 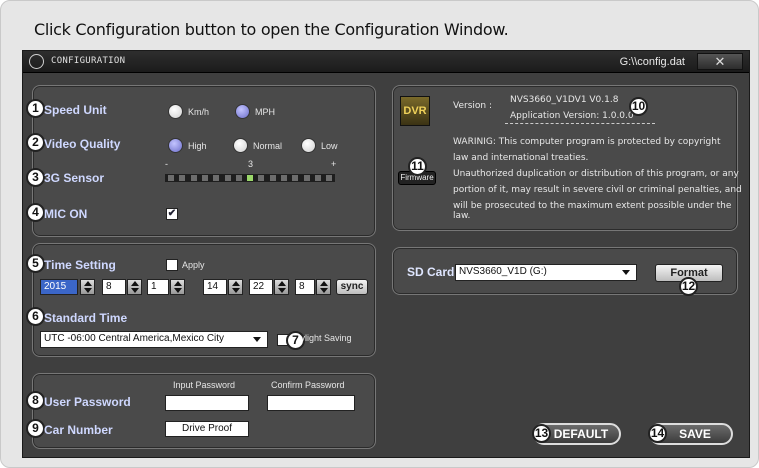 What do you see at coordinates (172, 214) in the screenshot?
I see `mic-on-checkbox: ✔` at bounding box center [172, 214].